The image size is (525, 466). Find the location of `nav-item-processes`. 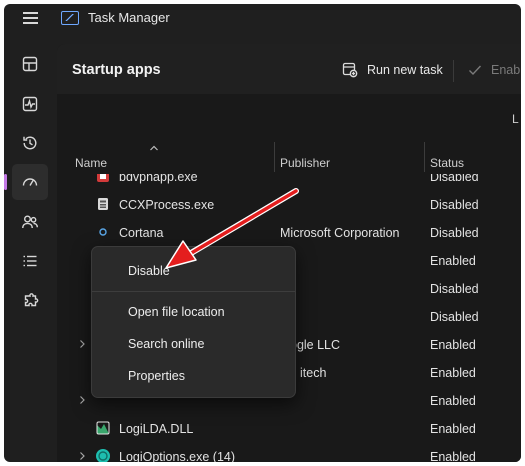

nav-item-processes is located at coordinates (30, 64).